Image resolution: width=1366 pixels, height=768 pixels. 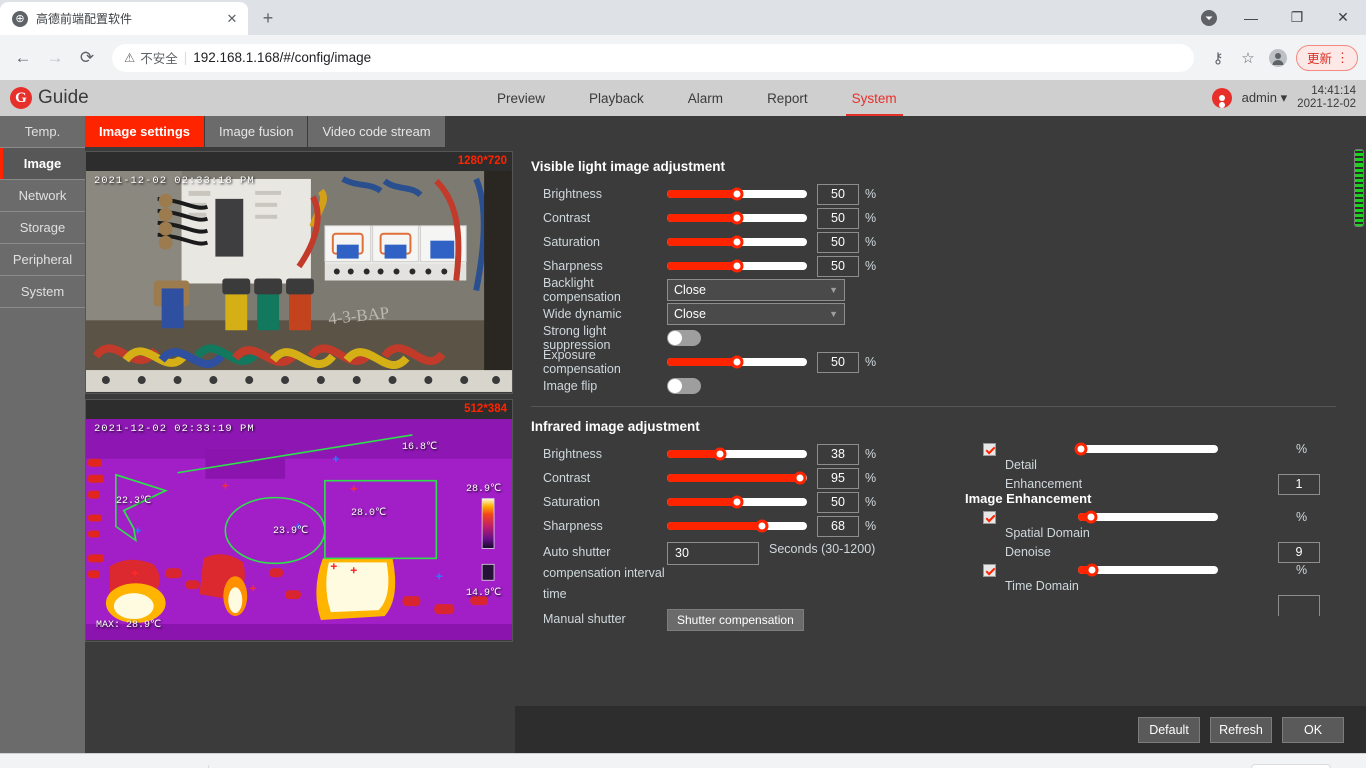 What do you see at coordinates (42, 164) in the screenshot?
I see `sidebar-item-image: Image` at bounding box center [42, 164].